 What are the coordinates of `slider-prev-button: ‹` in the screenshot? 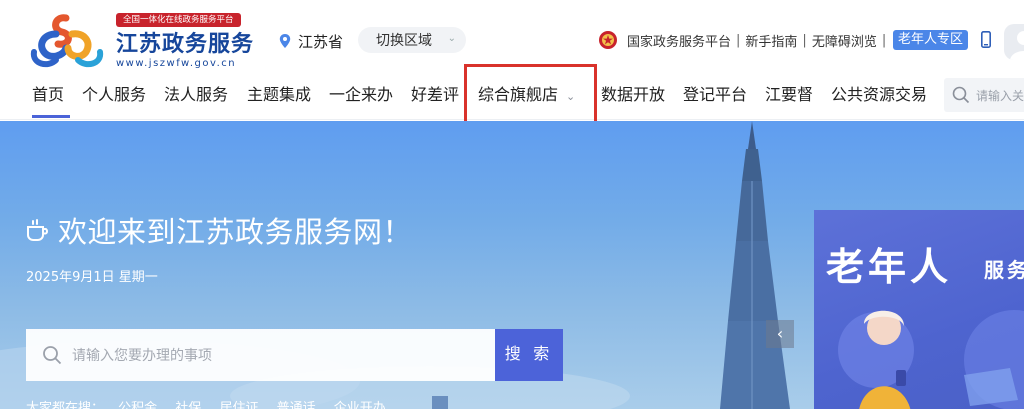 It's located at (780, 334).